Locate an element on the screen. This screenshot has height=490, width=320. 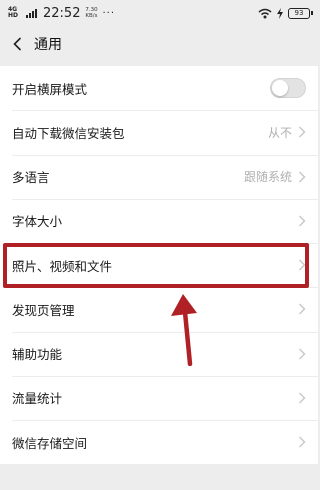
more-notifications-icon: ··· is located at coordinates (109, 13).